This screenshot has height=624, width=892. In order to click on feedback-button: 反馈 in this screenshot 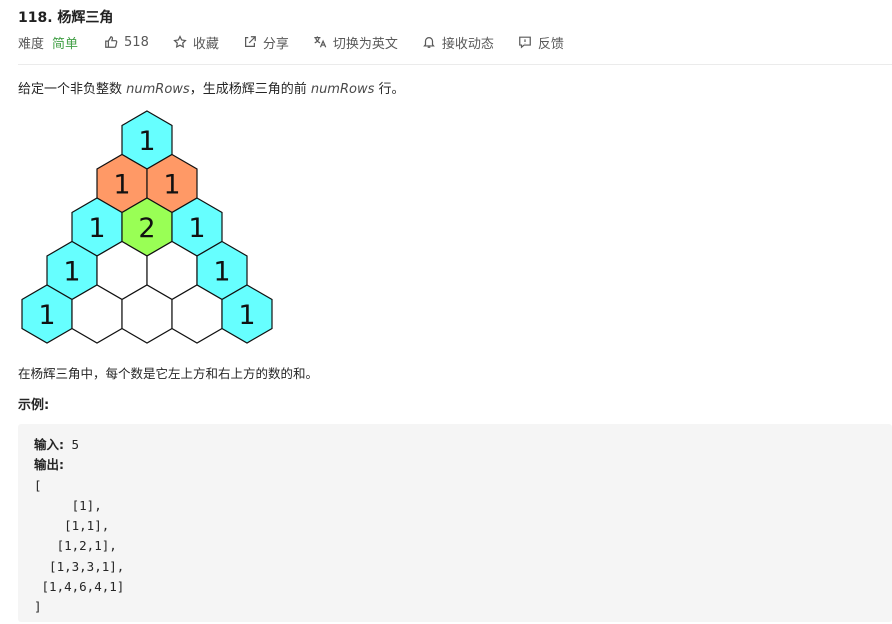, I will do `click(541, 42)`.